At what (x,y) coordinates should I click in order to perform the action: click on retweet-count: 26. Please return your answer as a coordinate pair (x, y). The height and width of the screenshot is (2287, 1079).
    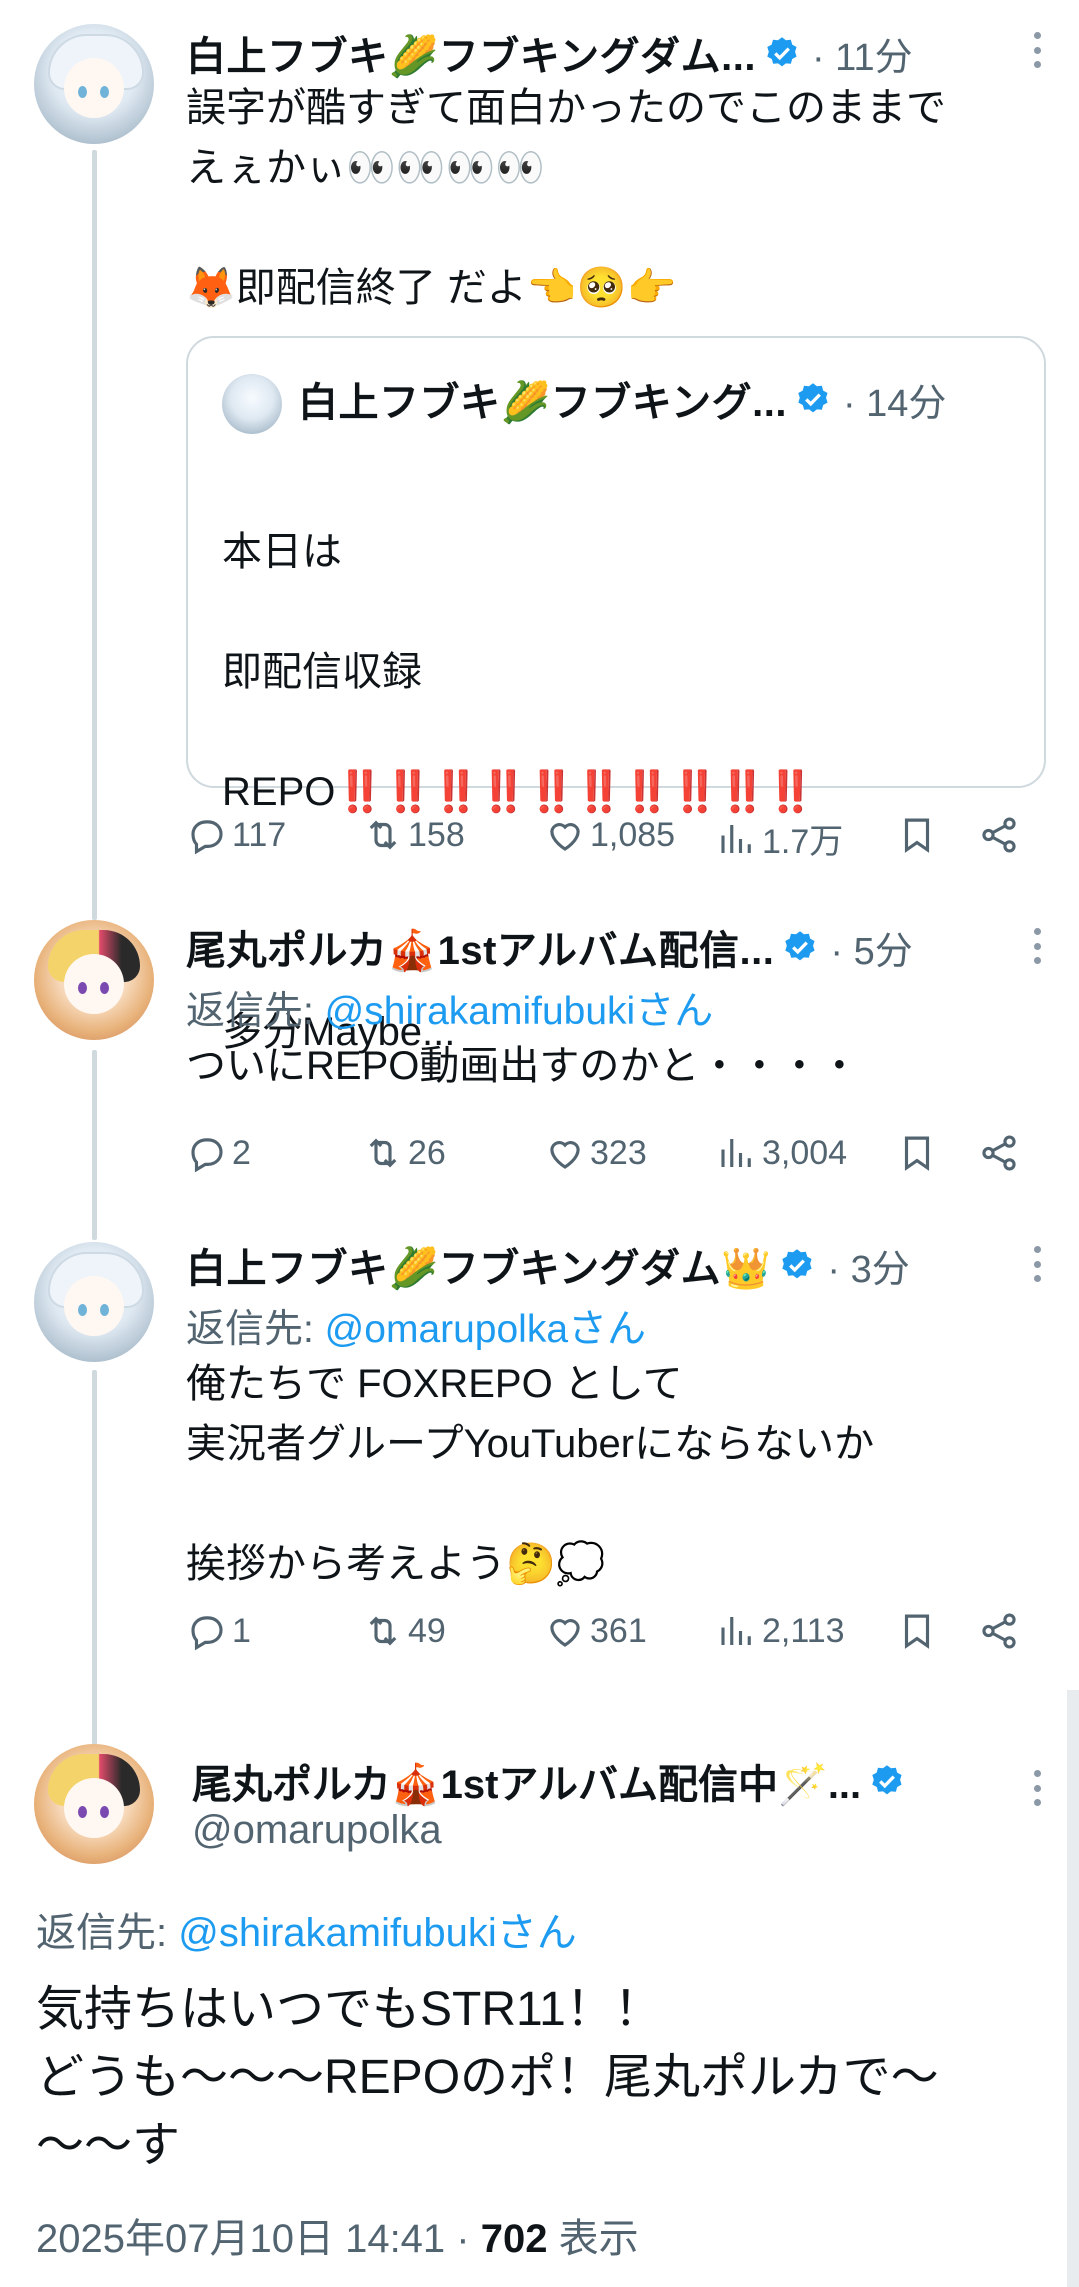
    Looking at the image, I should click on (427, 1152).